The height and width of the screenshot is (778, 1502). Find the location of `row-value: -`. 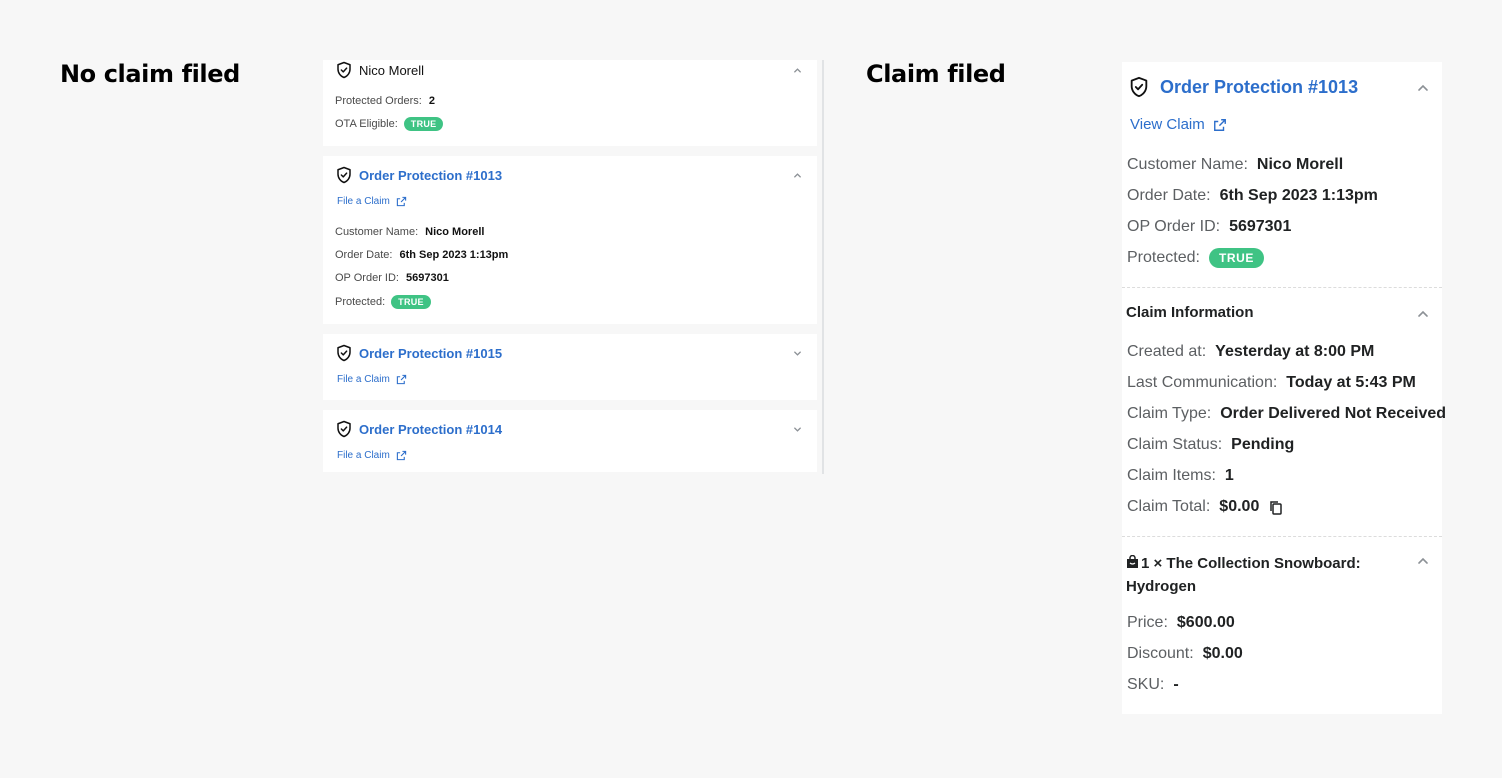

row-value: - is located at coordinates (1176, 684).